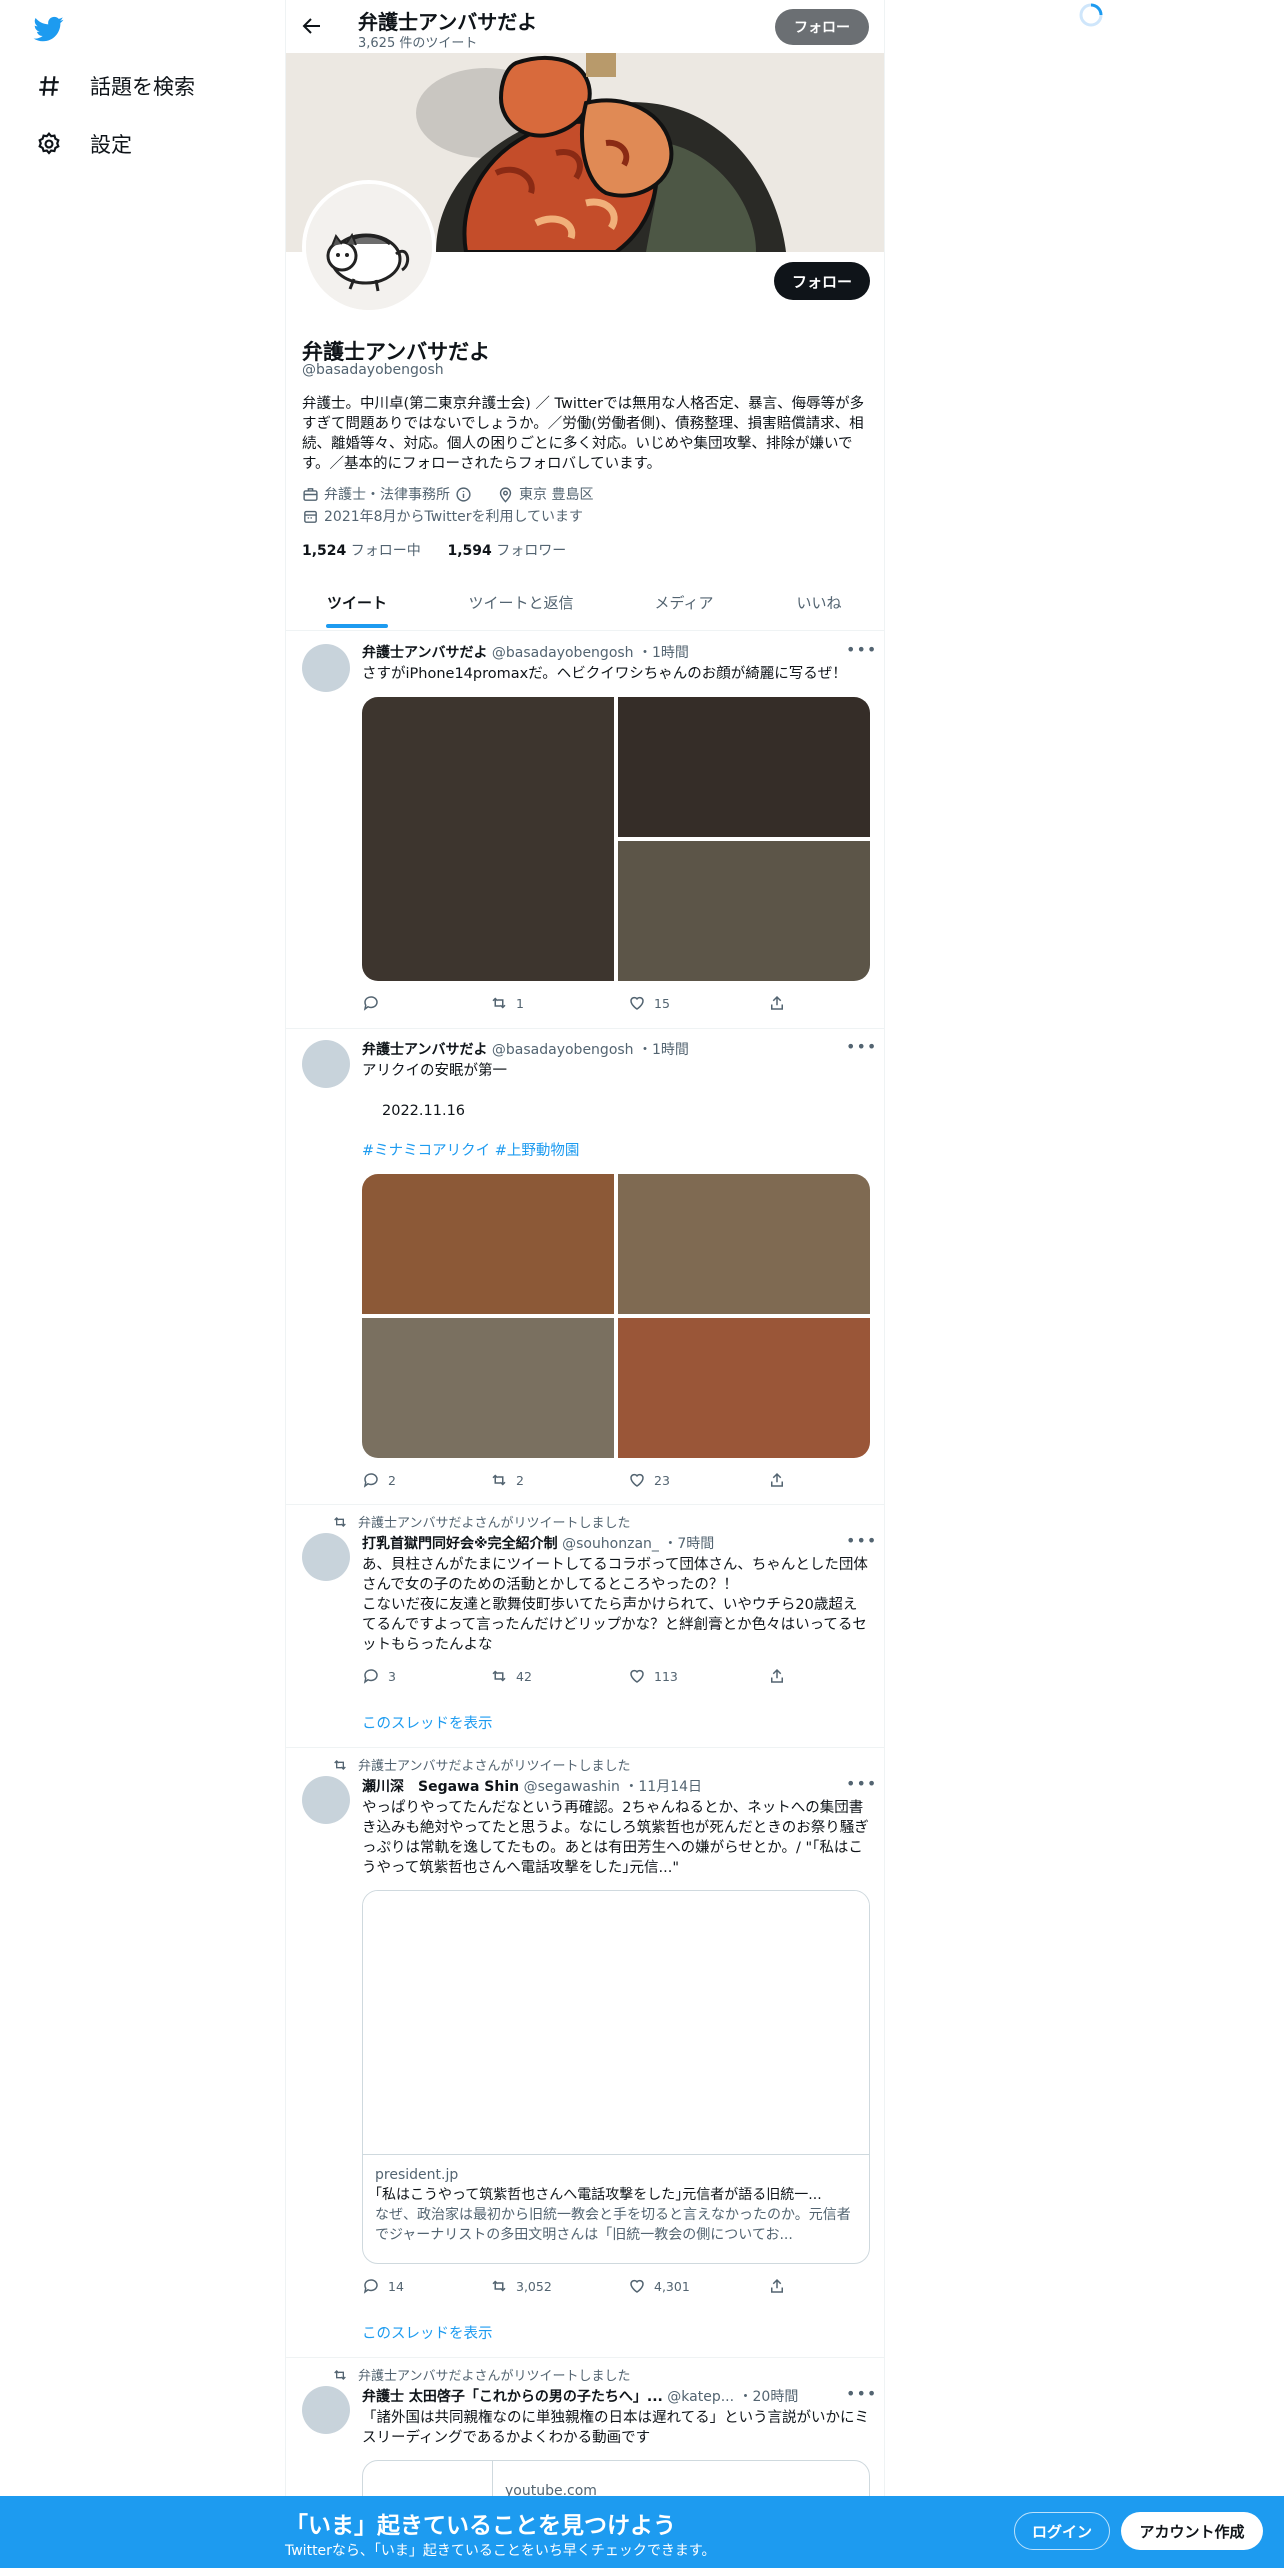 Image resolution: width=1284 pixels, height=2568 pixels. What do you see at coordinates (312, 26) in the screenshot?
I see `back-arrow-icon` at bounding box center [312, 26].